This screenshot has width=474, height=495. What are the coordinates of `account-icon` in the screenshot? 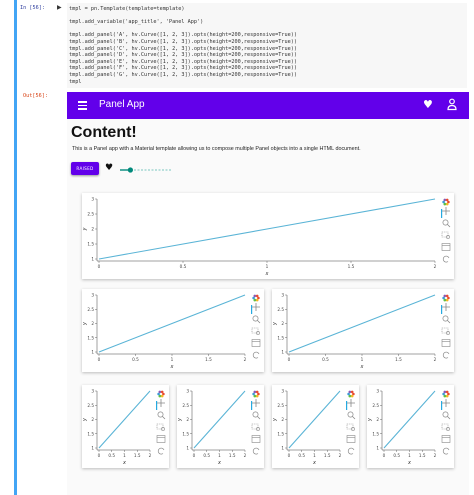 It's located at (452, 104).